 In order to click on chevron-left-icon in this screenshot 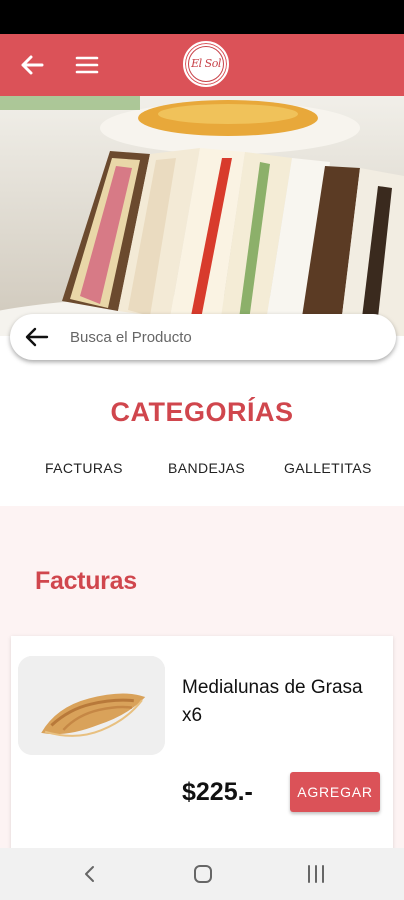, I will do `click(90, 874)`.